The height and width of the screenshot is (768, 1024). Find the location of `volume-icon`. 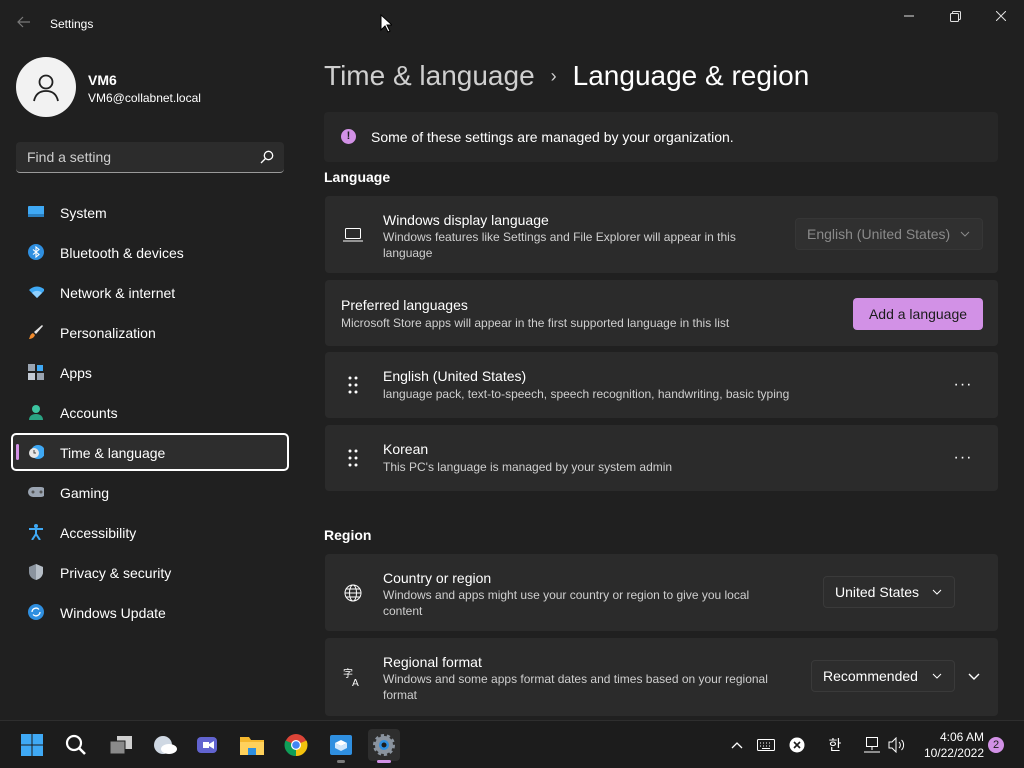

volume-icon is located at coordinates (896, 745).